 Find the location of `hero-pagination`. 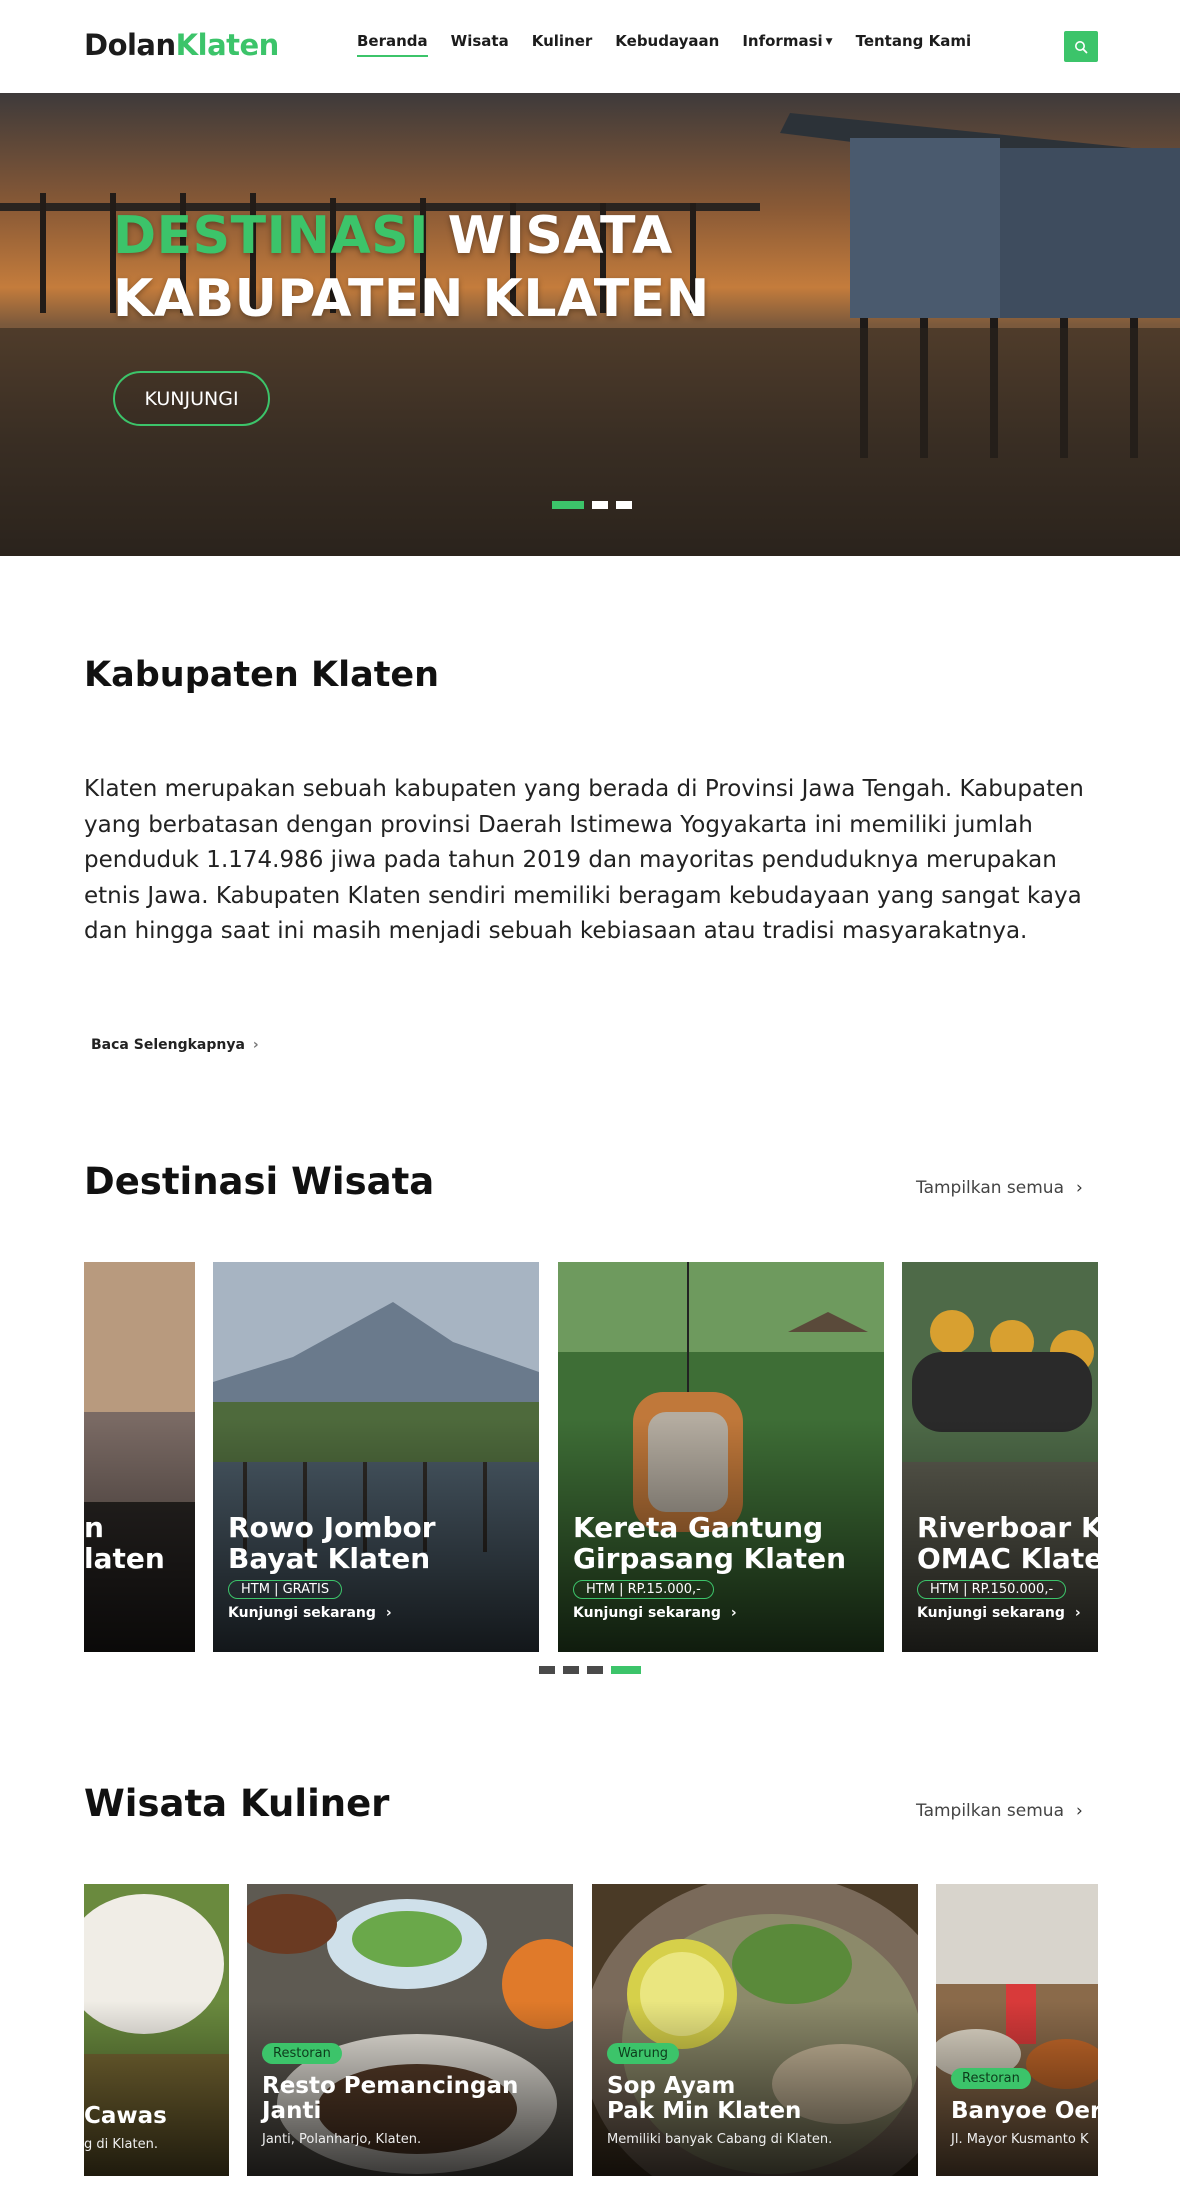

hero-pagination is located at coordinates (592, 505).